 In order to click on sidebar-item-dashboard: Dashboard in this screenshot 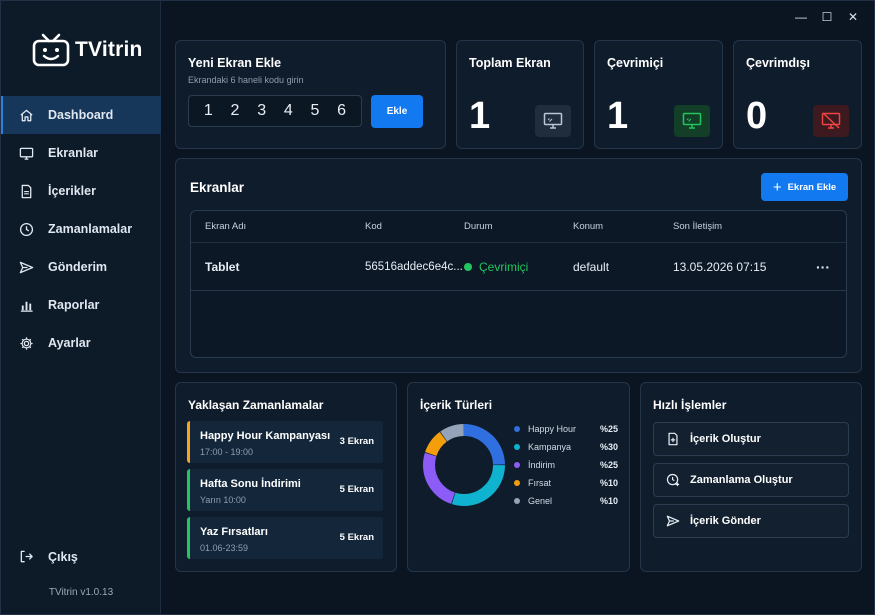, I will do `click(81, 115)`.